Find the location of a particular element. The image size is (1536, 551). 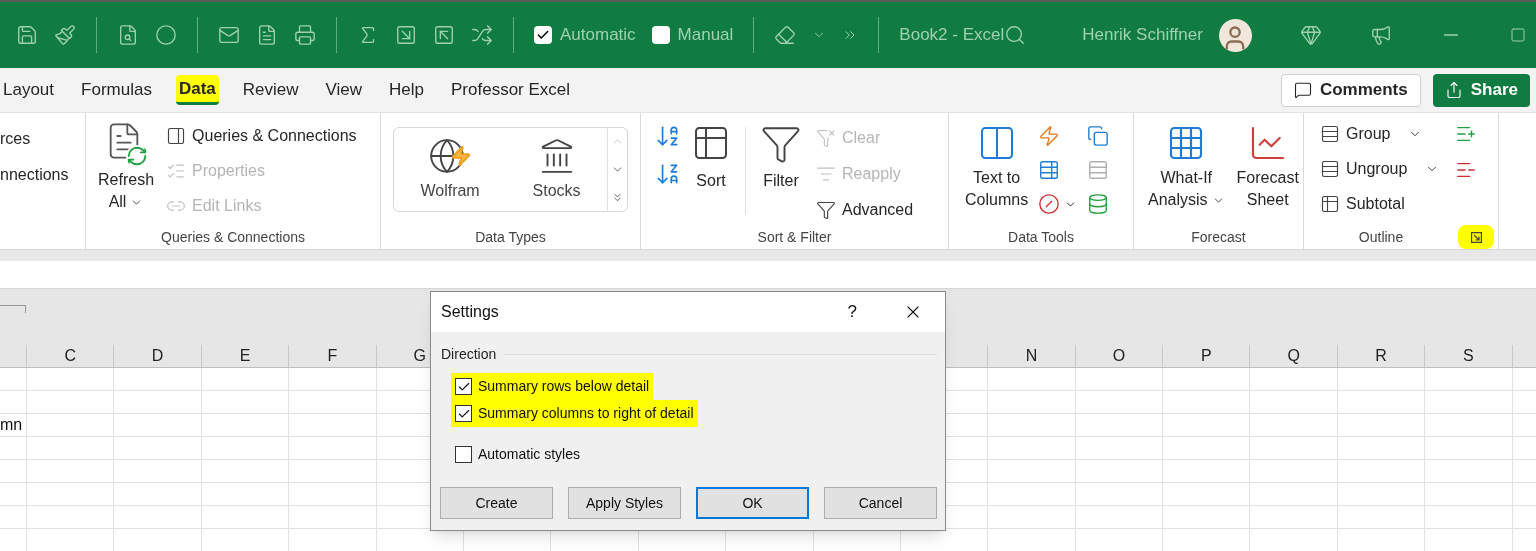

eraser-icon is located at coordinates (785, 35).